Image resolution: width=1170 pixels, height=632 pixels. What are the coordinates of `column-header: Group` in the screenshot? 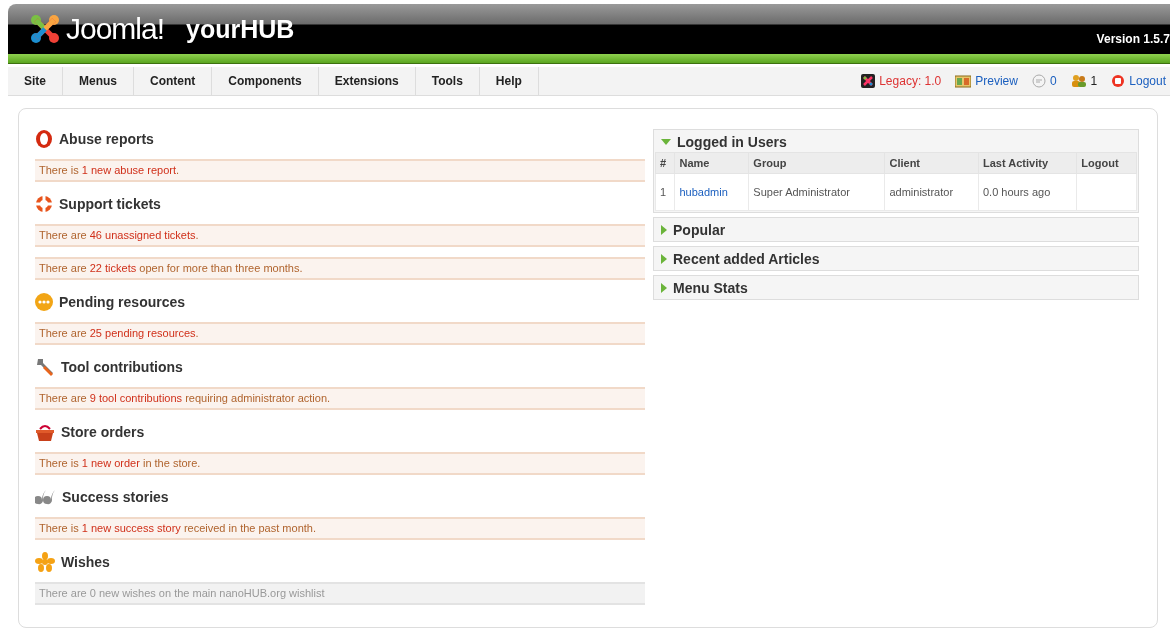 It's located at (816, 163).